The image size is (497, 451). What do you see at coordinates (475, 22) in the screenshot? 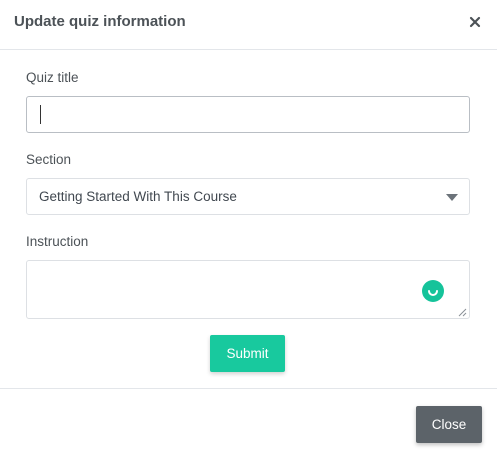
I see `close-icon` at bounding box center [475, 22].